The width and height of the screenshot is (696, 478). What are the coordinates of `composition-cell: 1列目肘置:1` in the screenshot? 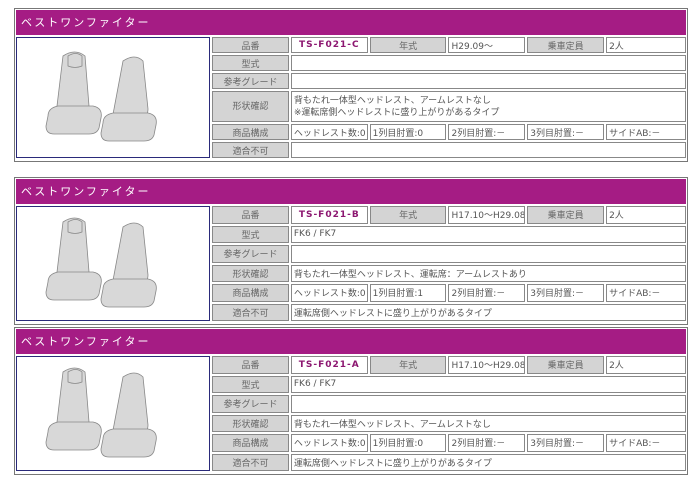 It's located at (408, 293).